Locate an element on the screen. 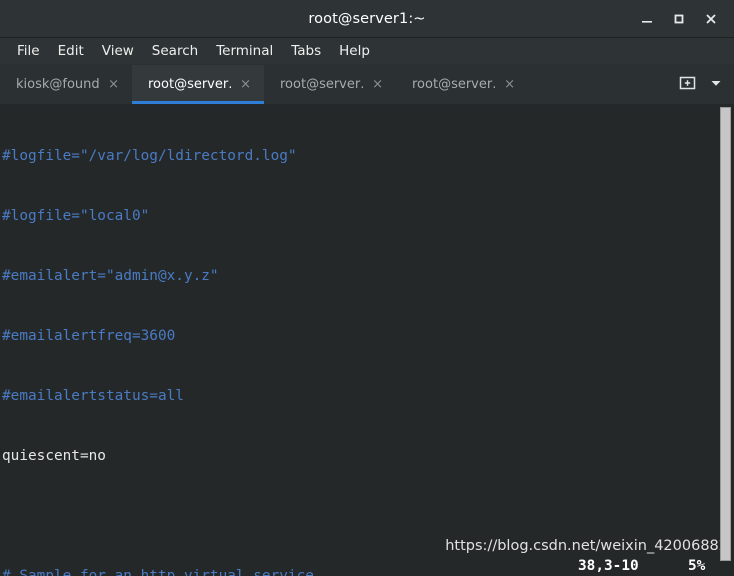 The width and height of the screenshot is (734, 576). maximize-button is located at coordinates (679, 19).